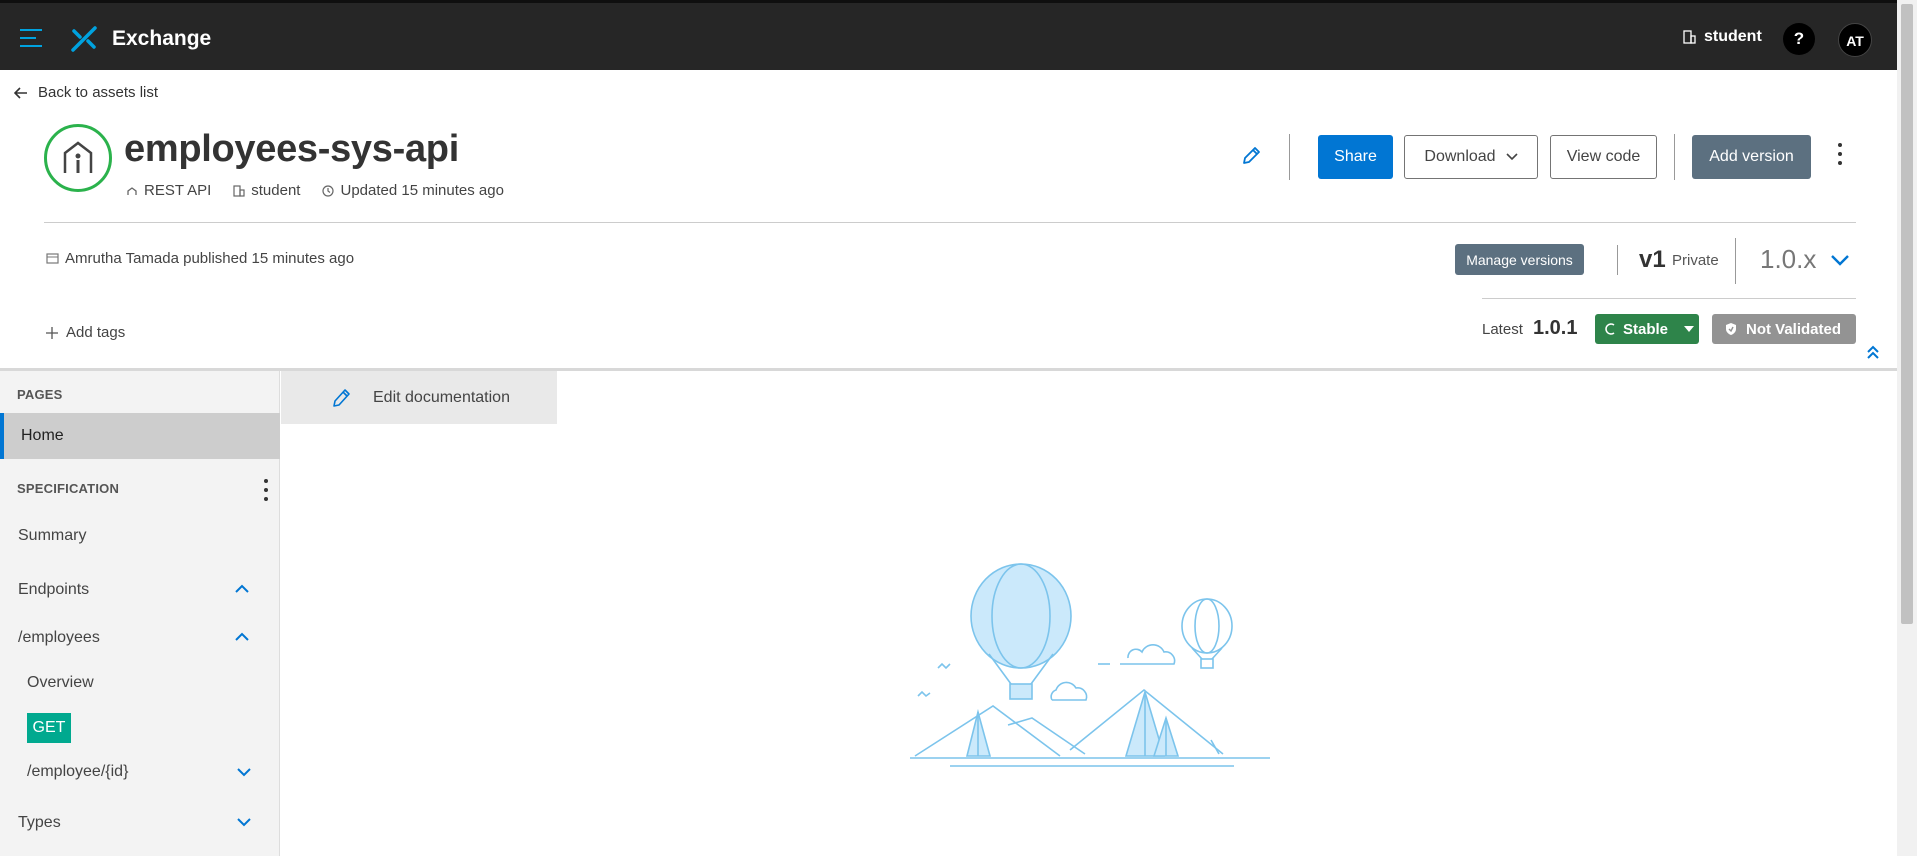 The height and width of the screenshot is (856, 1917). Describe the element at coordinates (1689, 329) in the screenshot. I see `caret-down-icon` at that location.